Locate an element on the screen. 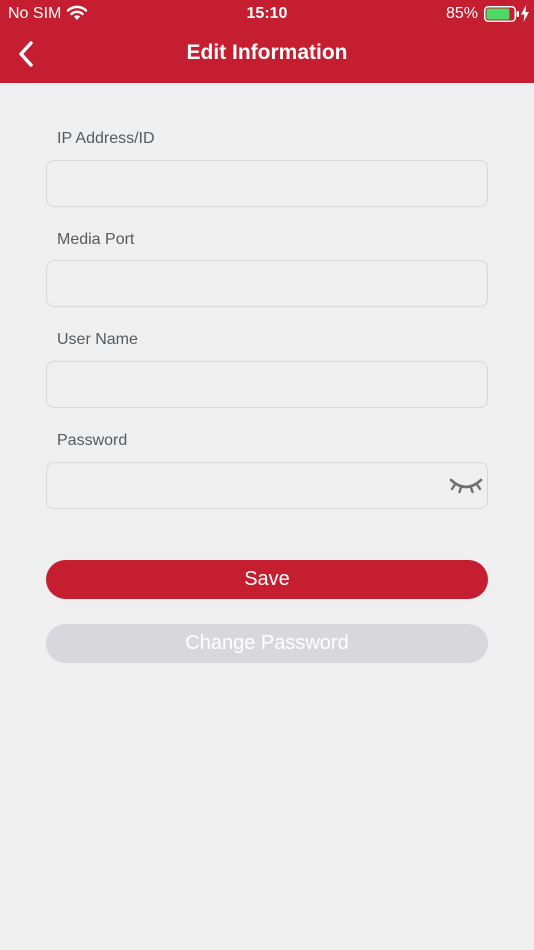  page-title: Edit Information is located at coordinates (267, 52).